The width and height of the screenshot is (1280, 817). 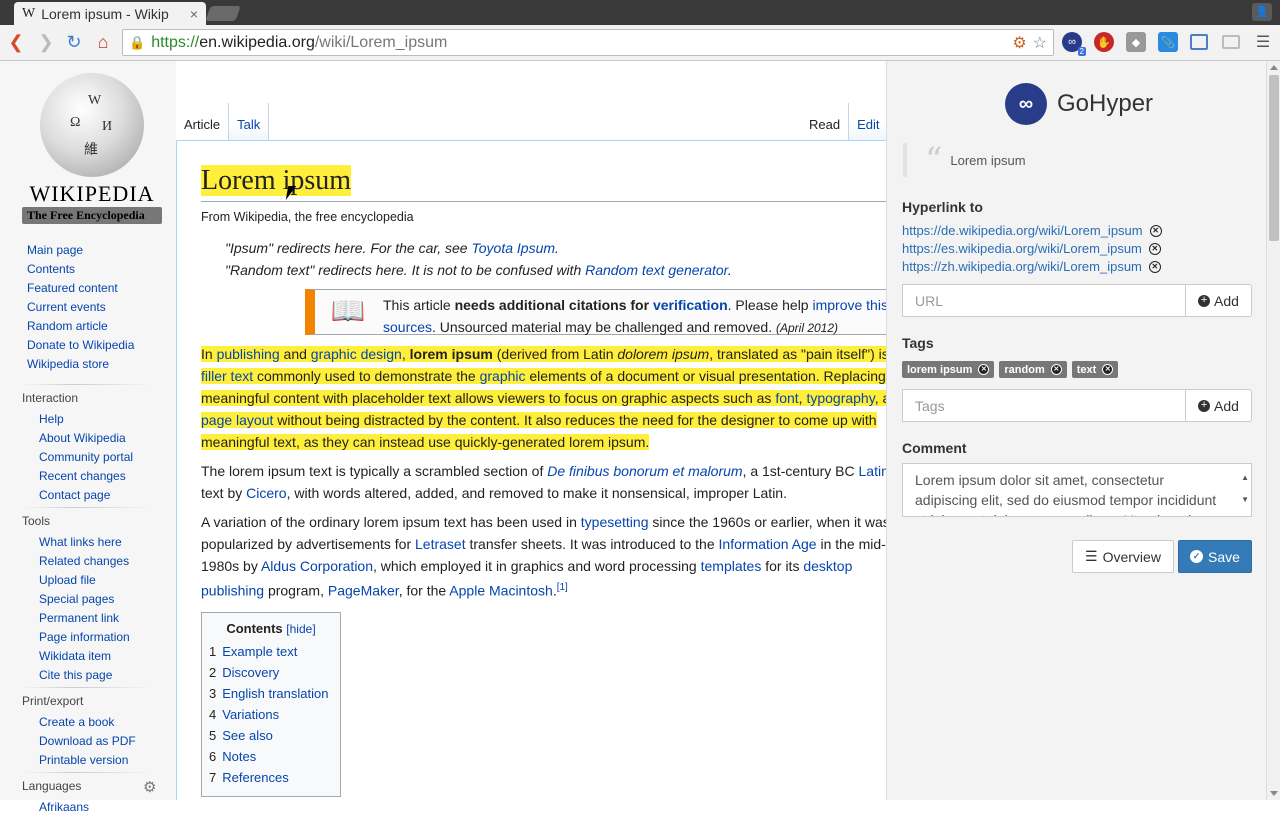 I want to click on toc-item: 5 See also, so click(x=271, y=735).